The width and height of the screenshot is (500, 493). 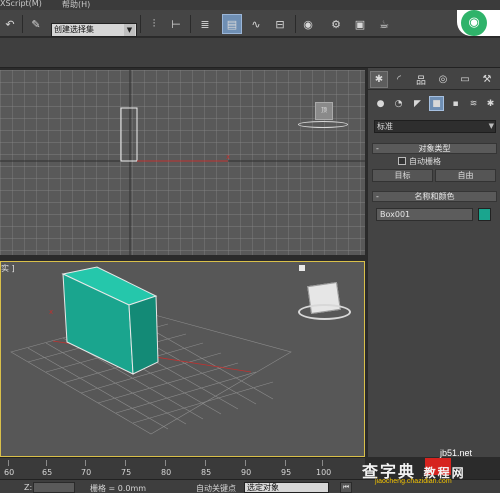 I want to click on menu-bar: XScript(M) 帮助(H), so click(x=250, y=5).